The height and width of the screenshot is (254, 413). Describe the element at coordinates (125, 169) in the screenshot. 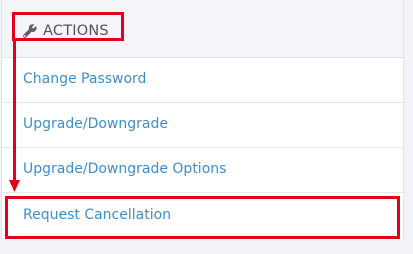

I see `upgrade-downgrade-options-label: Upgrade/Downgrade Options` at that location.